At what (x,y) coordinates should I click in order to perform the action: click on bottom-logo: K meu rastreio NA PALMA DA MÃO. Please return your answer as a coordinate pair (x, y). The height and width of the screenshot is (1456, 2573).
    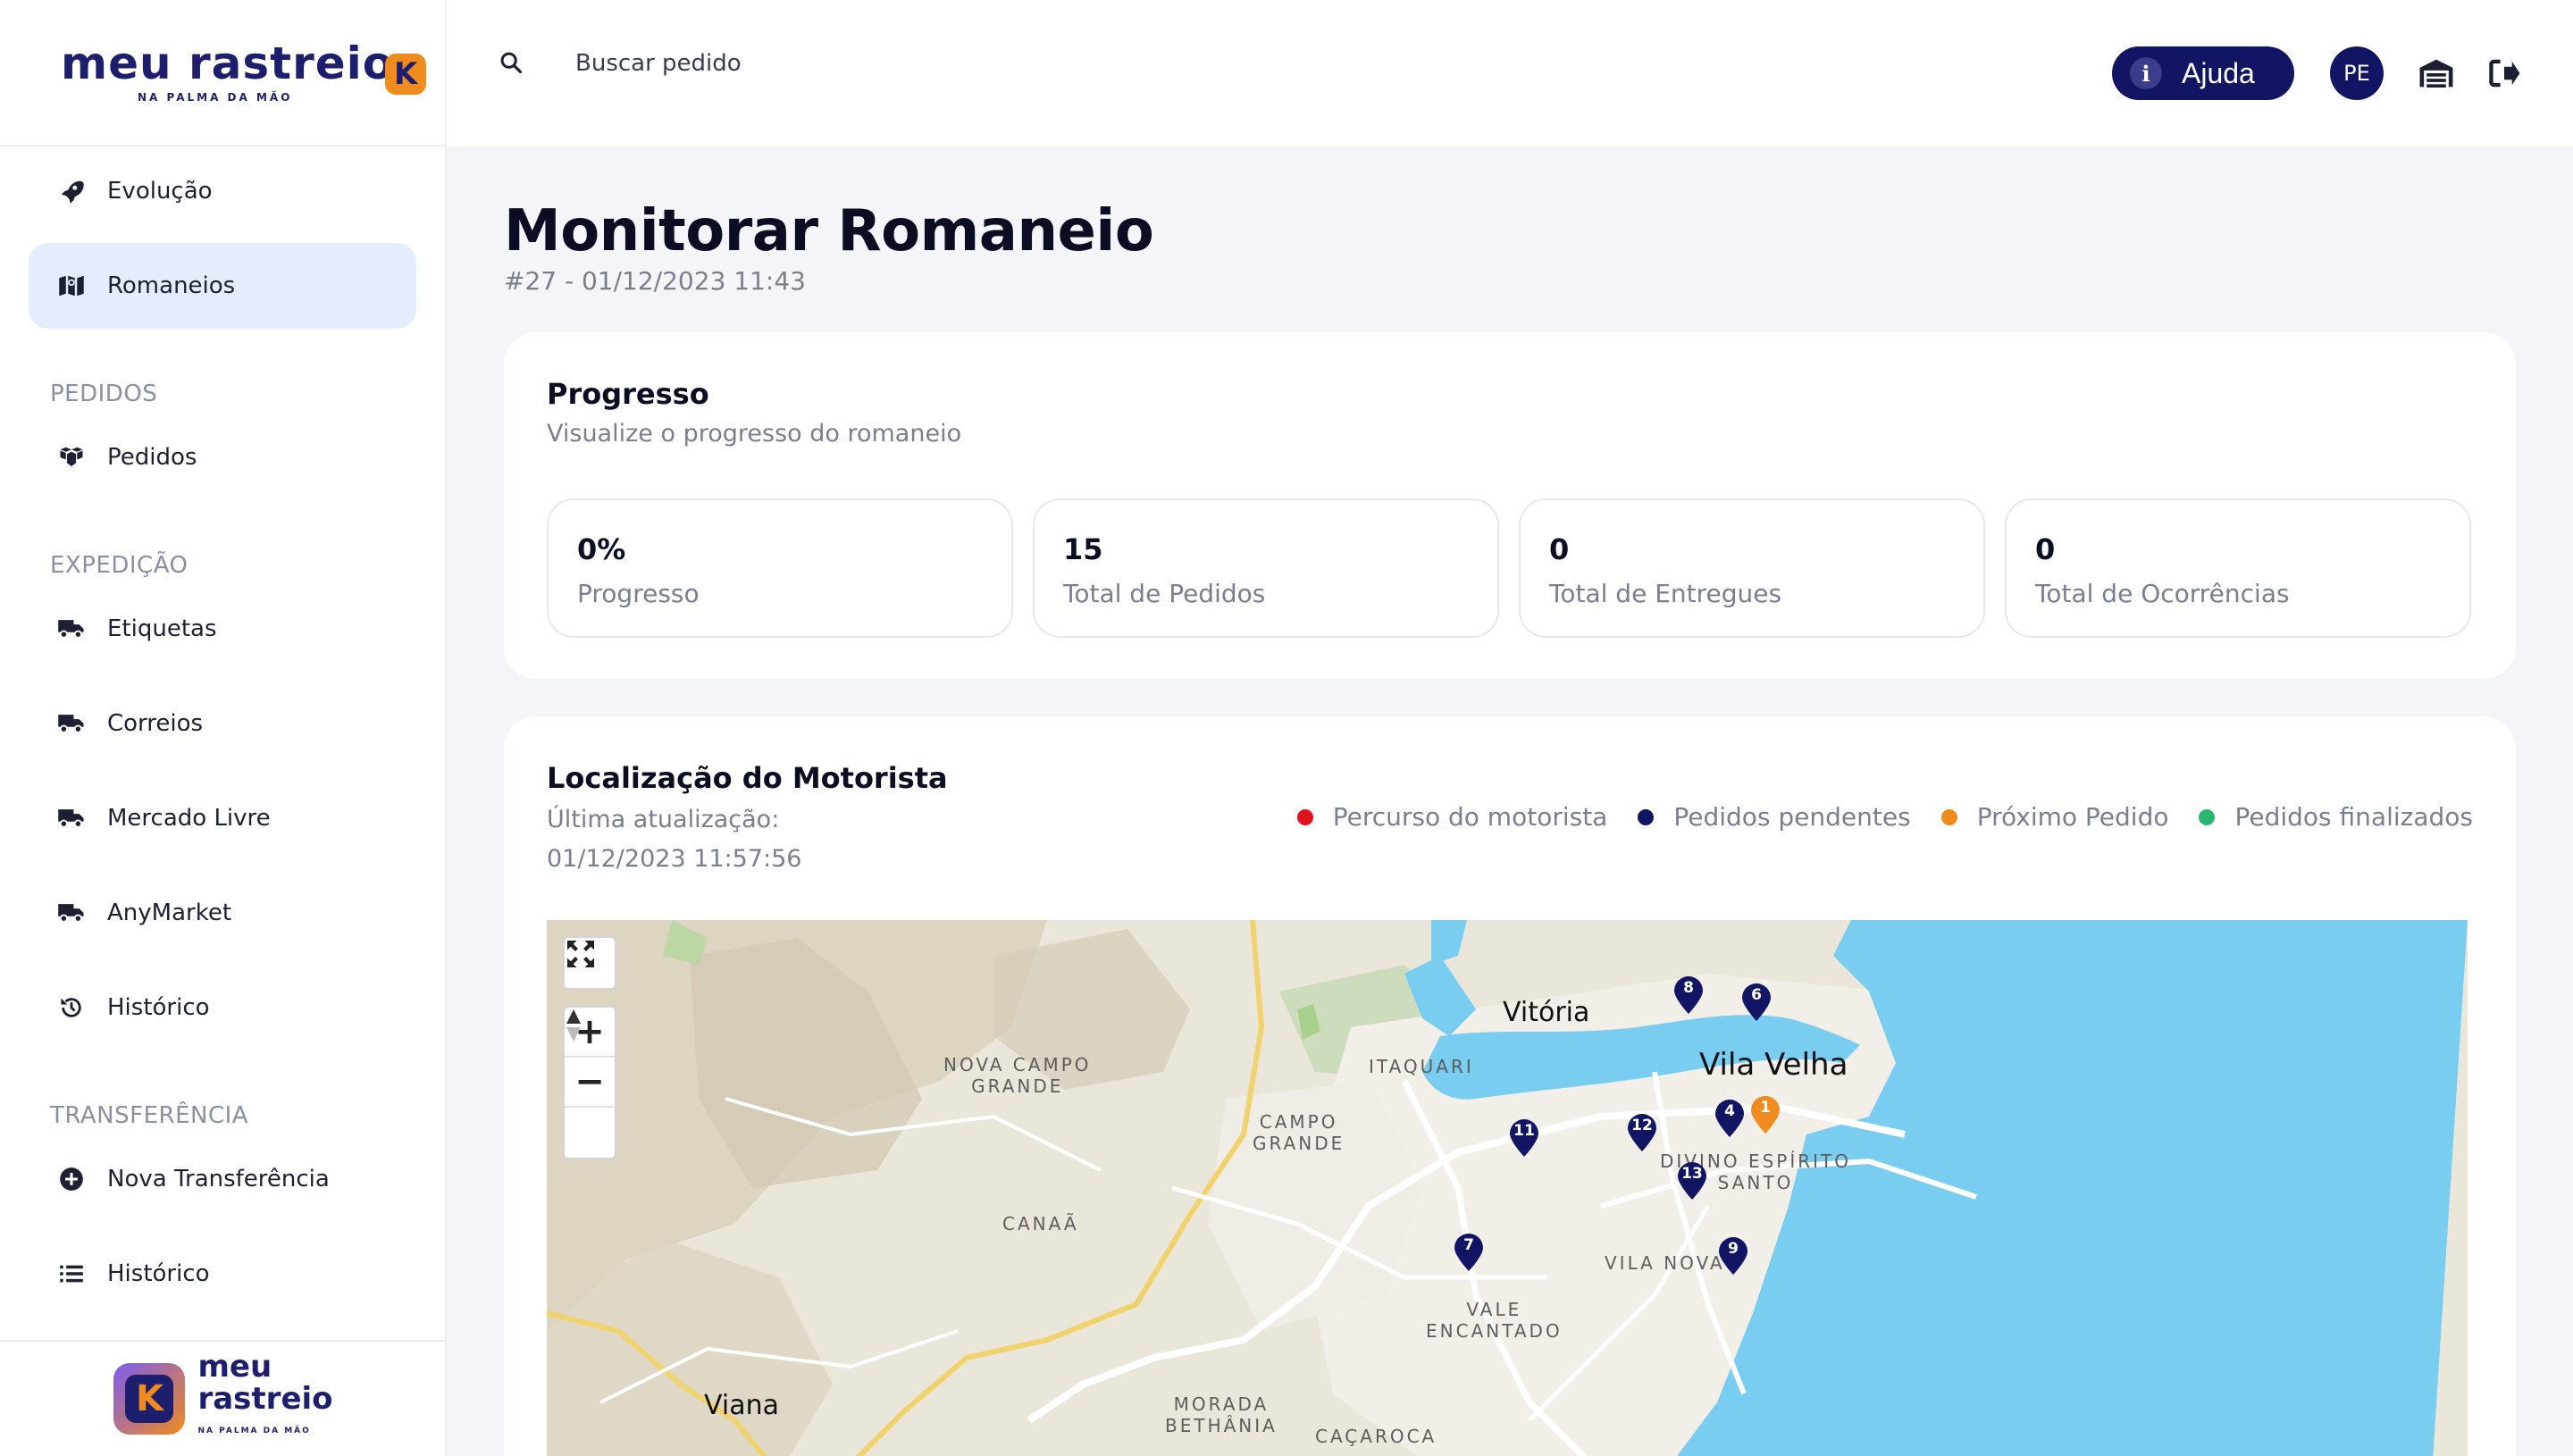
    Looking at the image, I should click on (223, 1399).